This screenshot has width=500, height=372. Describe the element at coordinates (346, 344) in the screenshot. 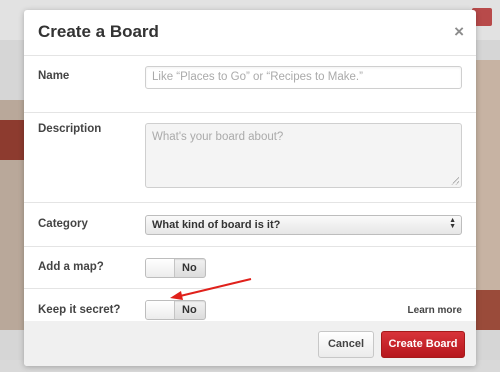

I see `cancel-button: Cancel` at that location.